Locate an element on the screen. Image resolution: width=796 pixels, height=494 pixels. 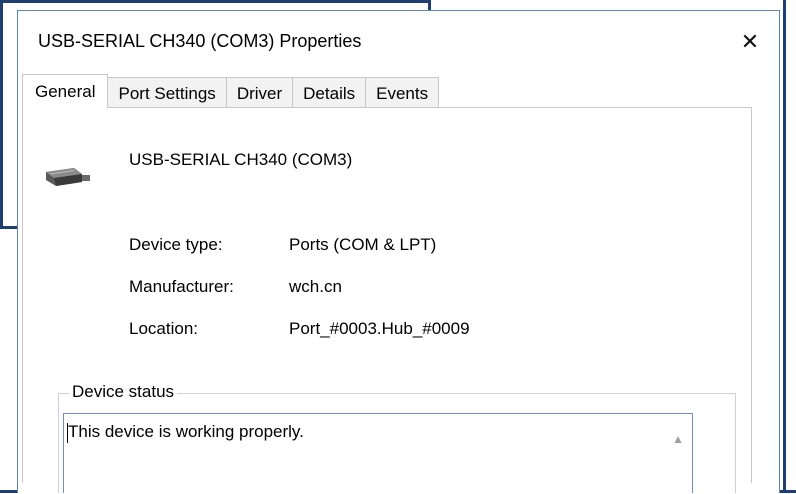
title-bar: USB-SERIAL CH340 (COM3) Properties ✕ is located at coordinates (398, 42).